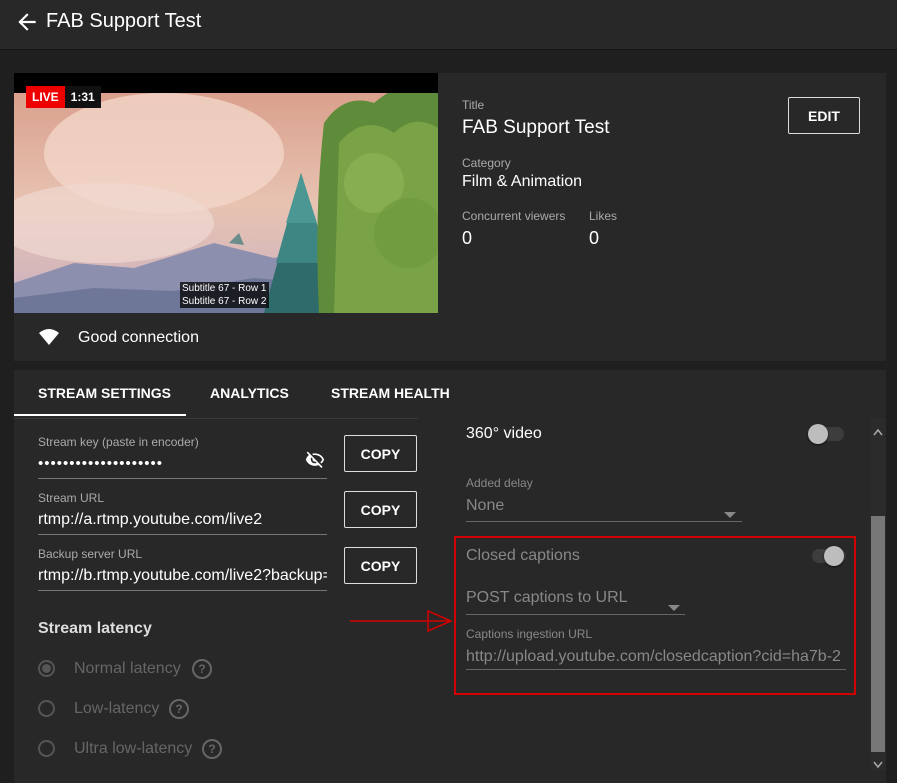 This screenshot has height=783, width=897. I want to click on stream-key-underline, so click(182, 478).